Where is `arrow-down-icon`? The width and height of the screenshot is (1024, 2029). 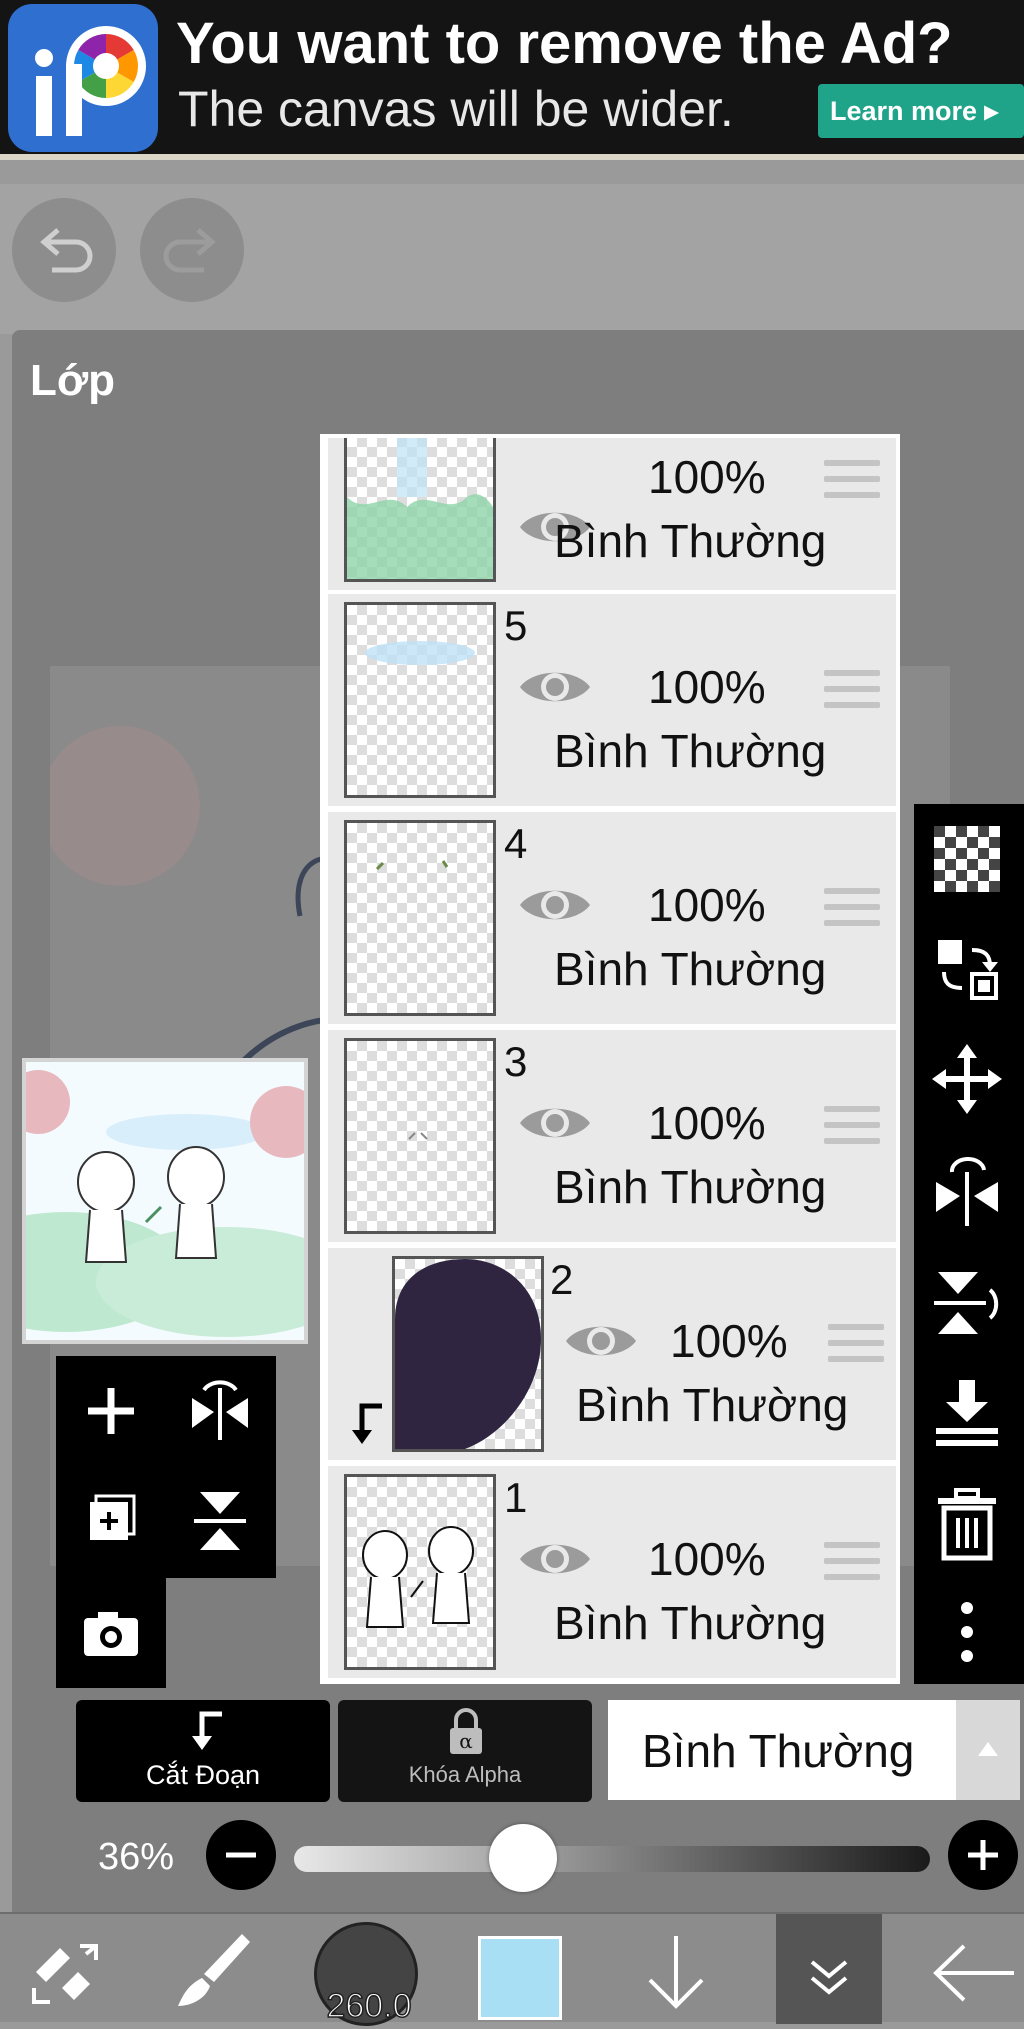 arrow-down-icon is located at coordinates (676, 1973).